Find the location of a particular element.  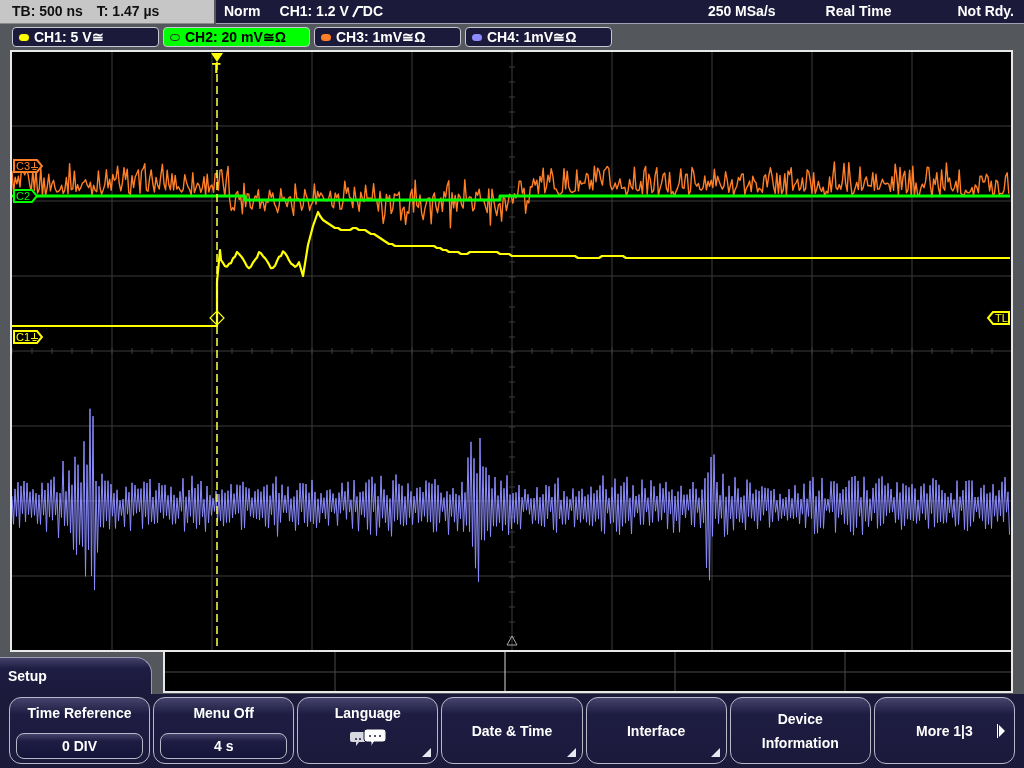

channel-marker: C3 is located at coordinates (28, 166).